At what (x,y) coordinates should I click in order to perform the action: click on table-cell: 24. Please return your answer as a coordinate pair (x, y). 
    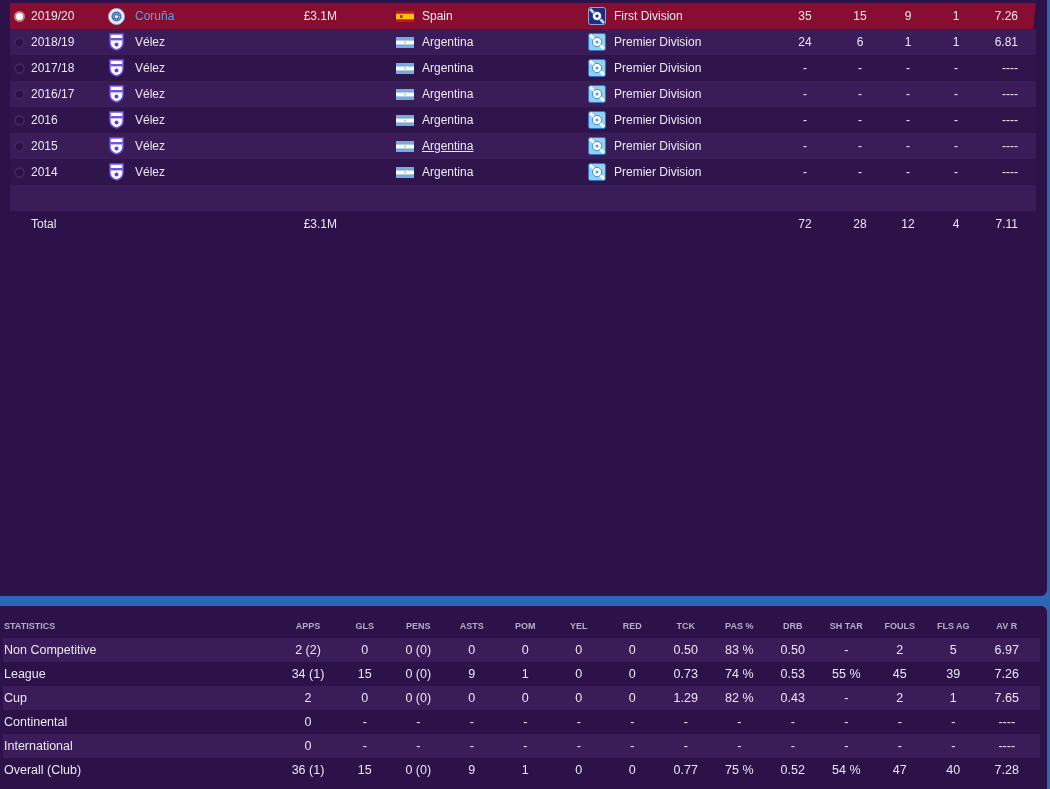
    Looking at the image, I should click on (805, 42).